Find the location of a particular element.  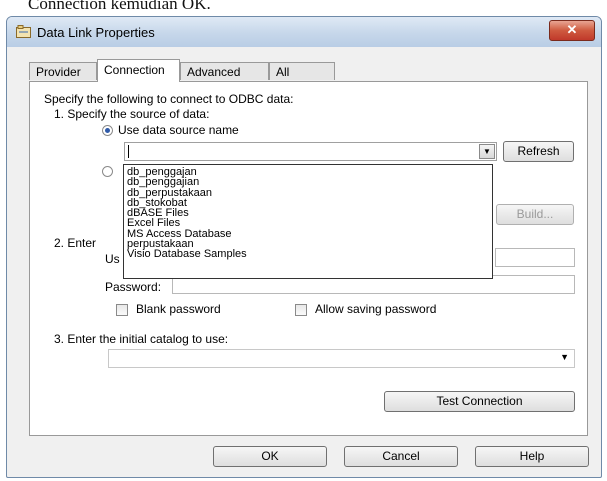

initial-catalog-combo: ▼ is located at coordinates (341, 358).